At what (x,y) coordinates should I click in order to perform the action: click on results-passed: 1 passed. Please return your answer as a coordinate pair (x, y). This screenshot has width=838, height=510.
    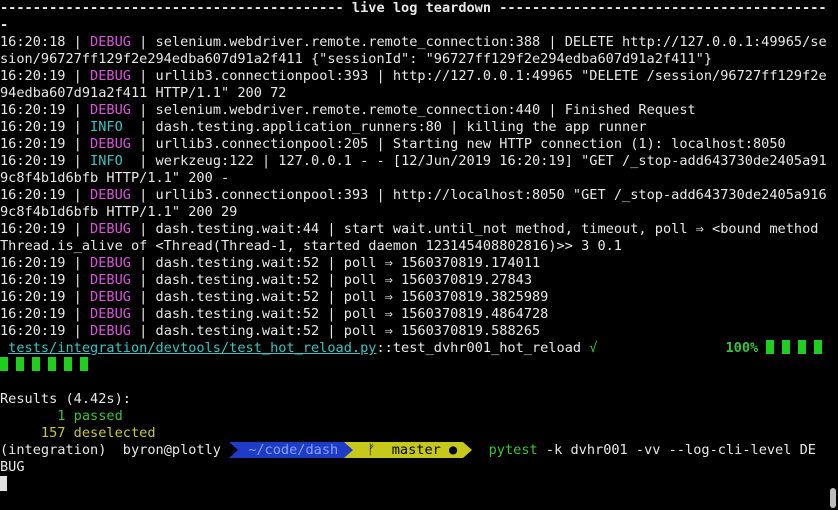
    Looking at the image, I should click on (61, 416).